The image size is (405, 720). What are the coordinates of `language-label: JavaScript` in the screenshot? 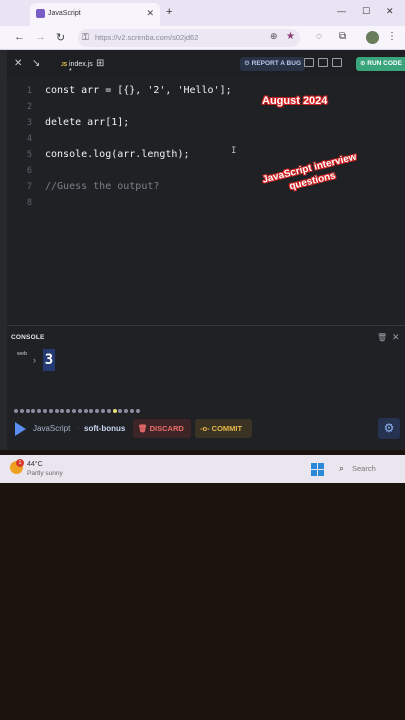 It's located at (51, 428).